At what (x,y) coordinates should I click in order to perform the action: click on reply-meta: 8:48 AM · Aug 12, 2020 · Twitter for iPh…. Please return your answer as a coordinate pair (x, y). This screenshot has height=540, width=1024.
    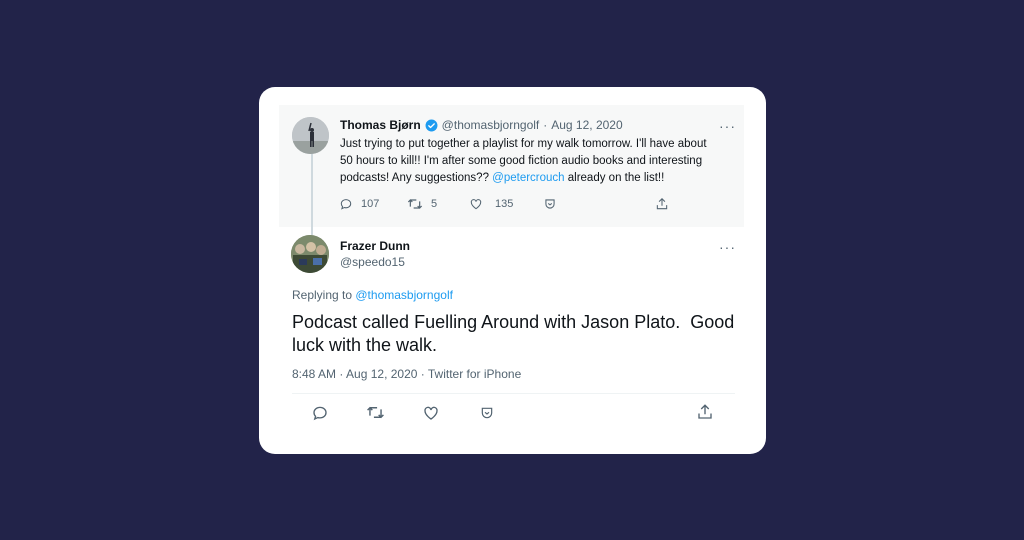
    Looking at the image, I should click on (406, 374).